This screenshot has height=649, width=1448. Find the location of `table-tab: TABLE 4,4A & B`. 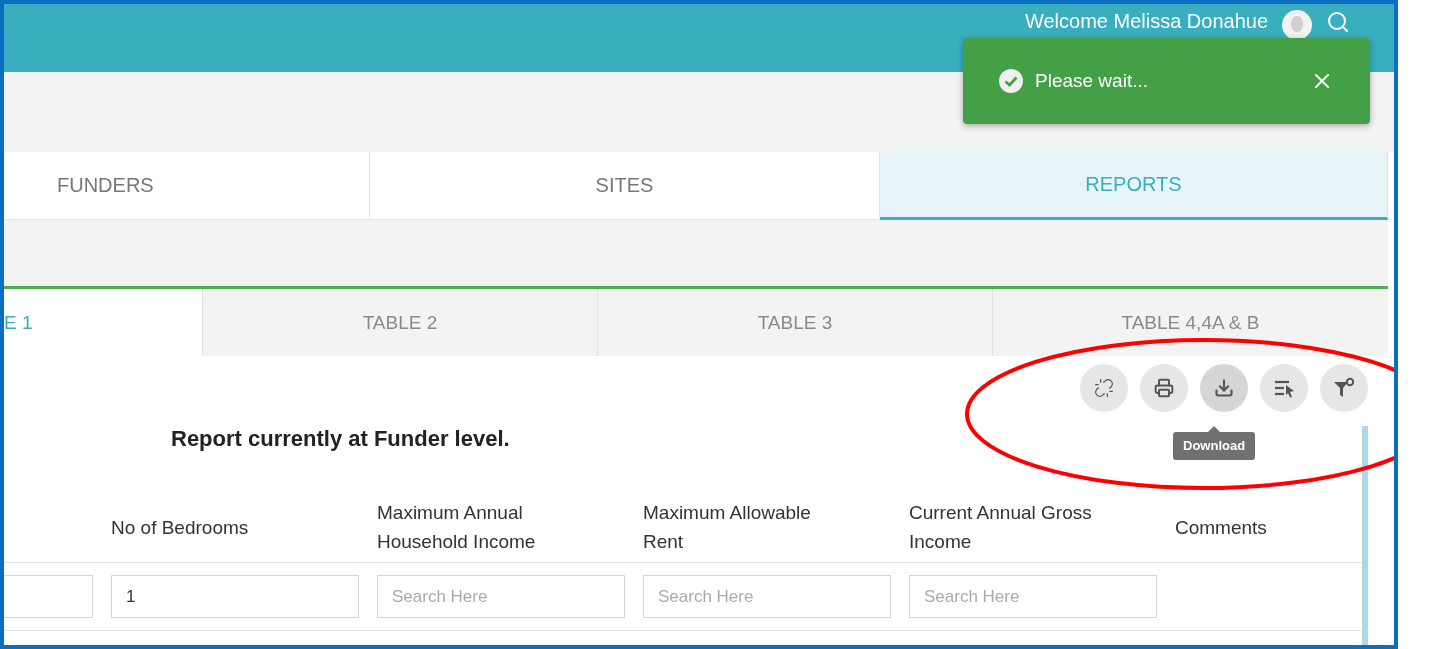

table-tab: TABLE 4,4A & B is located at coordinates (1190, 322).